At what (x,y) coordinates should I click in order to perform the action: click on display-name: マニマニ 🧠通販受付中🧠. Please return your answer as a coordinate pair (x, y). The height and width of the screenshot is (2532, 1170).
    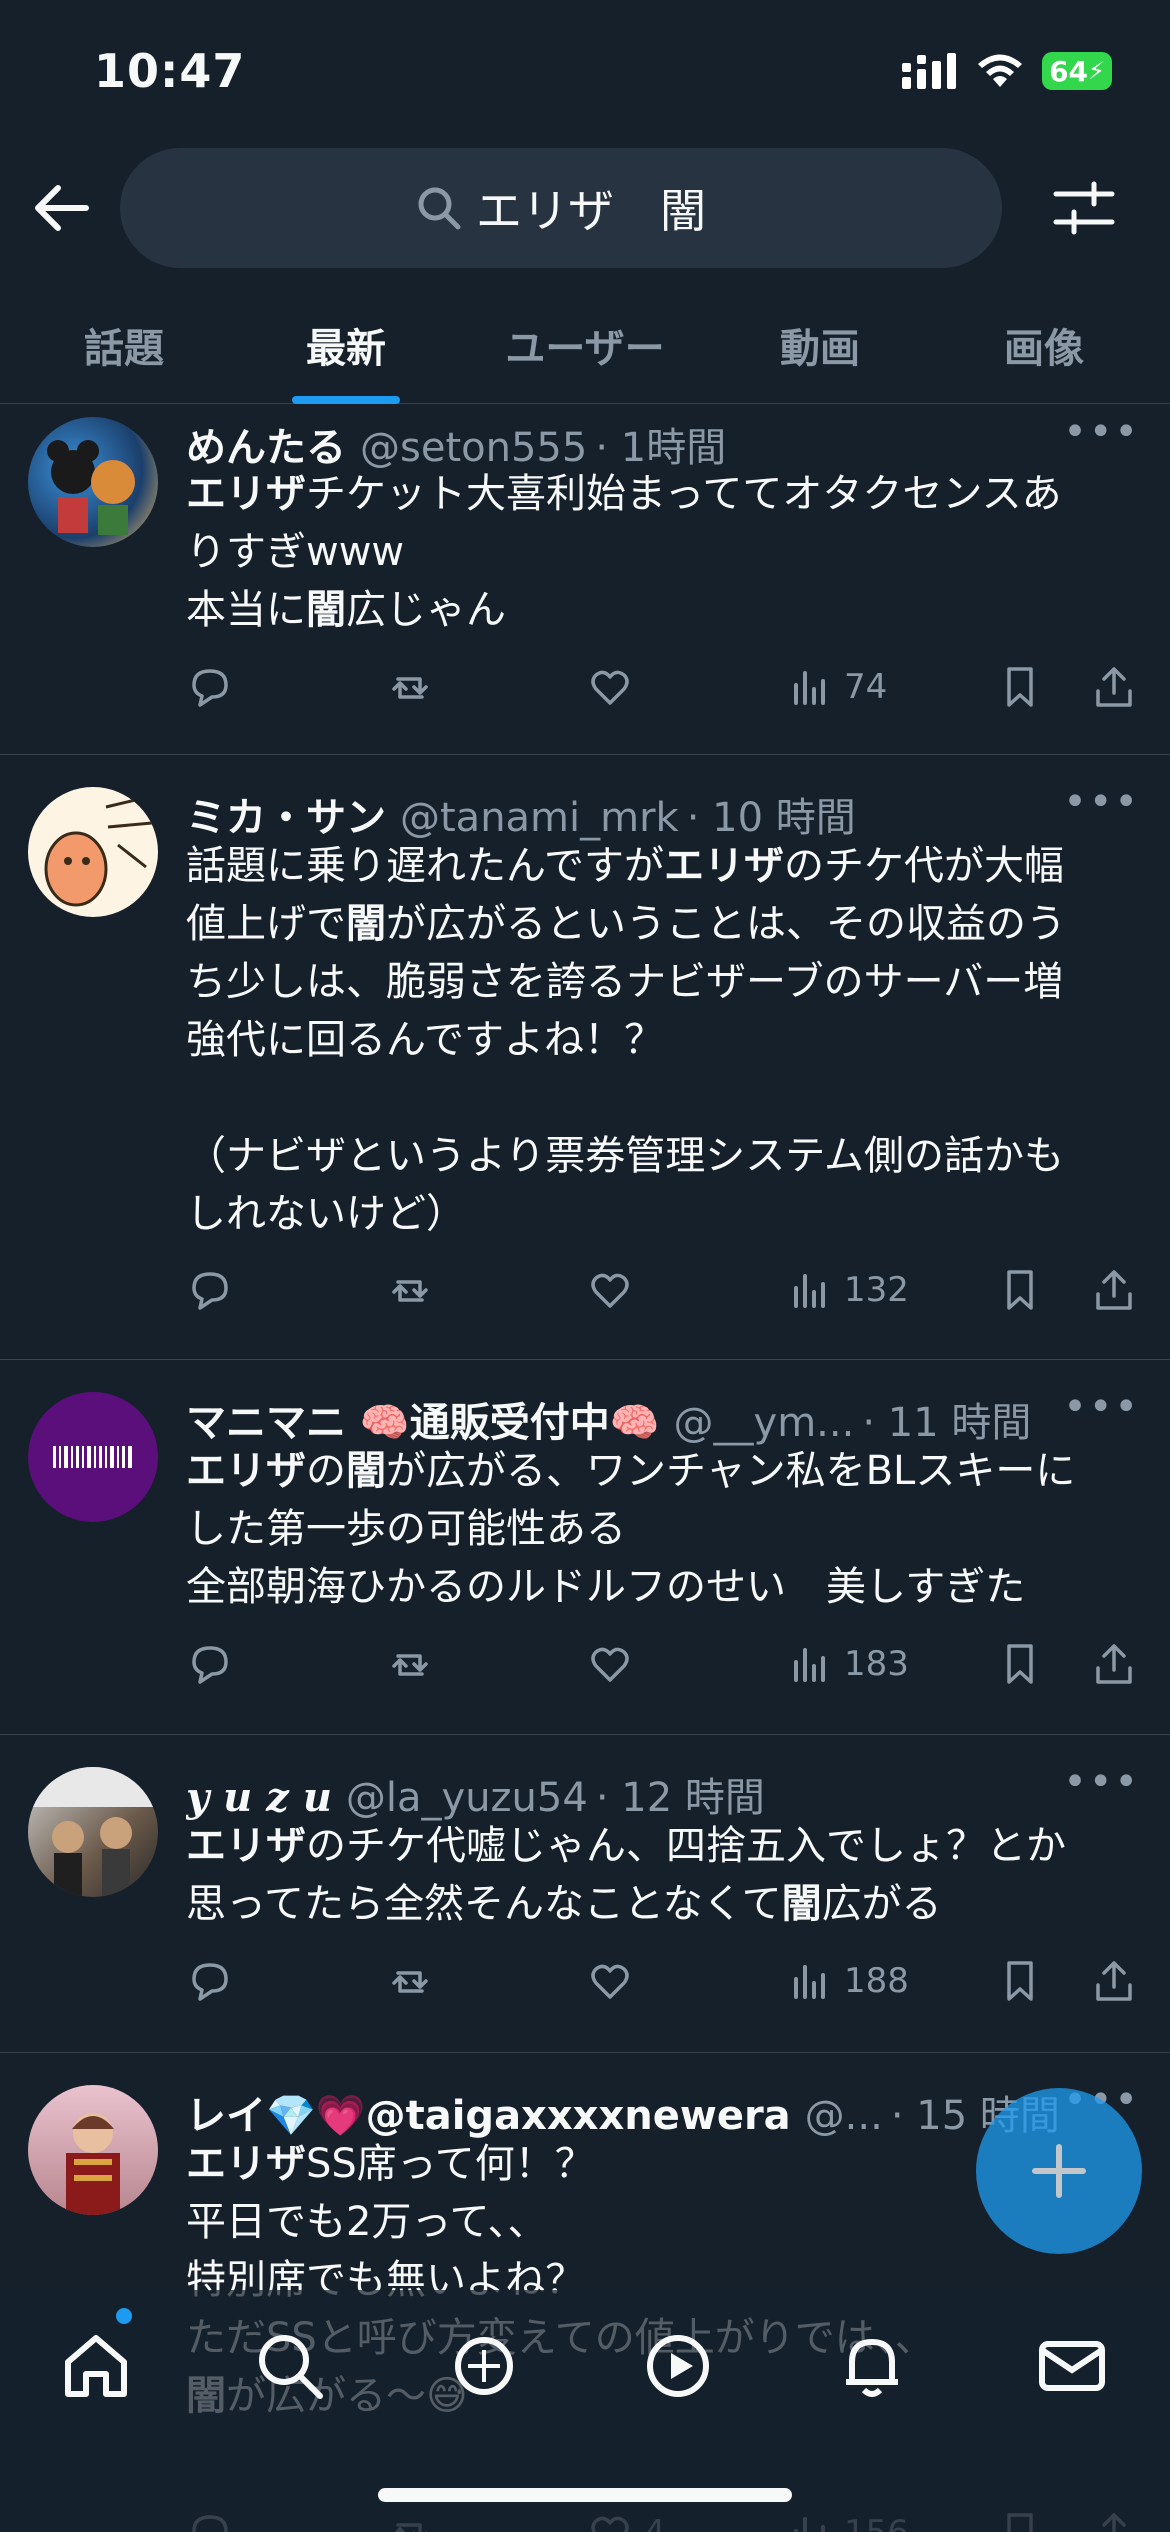
    Looking at the image, I should click on (423, 1419).